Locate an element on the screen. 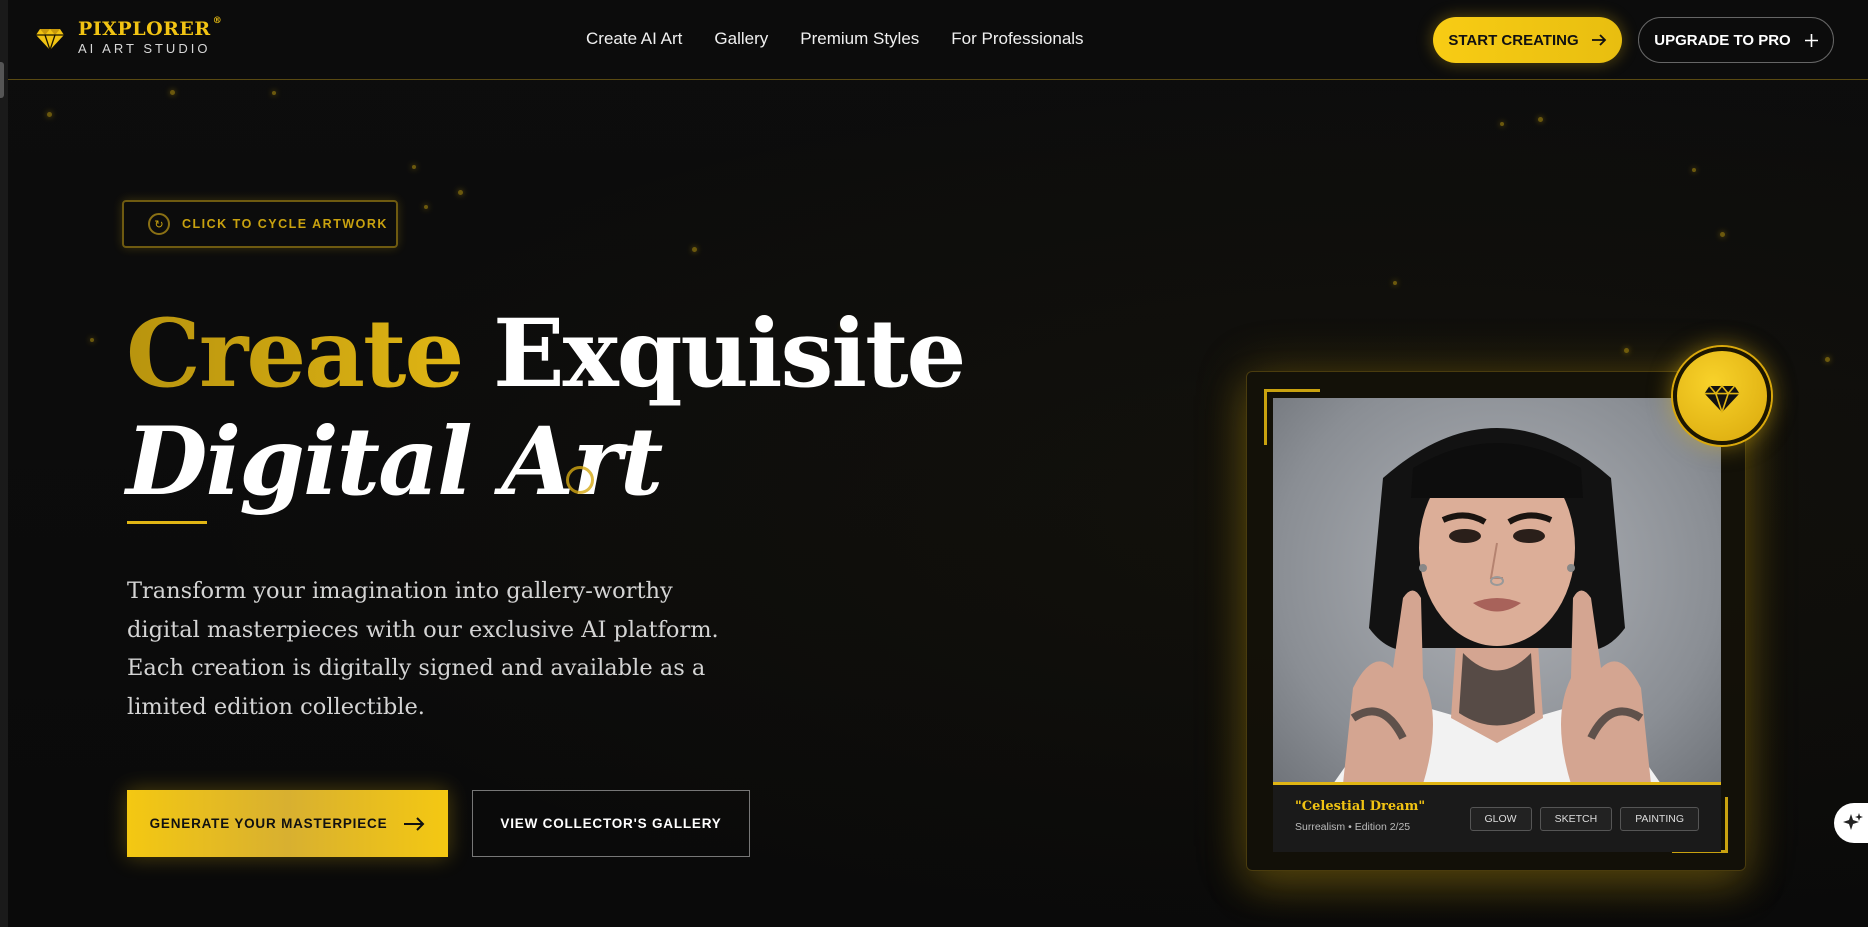  nav-link-gallery: Gallery is located at coordinates (741, 39).